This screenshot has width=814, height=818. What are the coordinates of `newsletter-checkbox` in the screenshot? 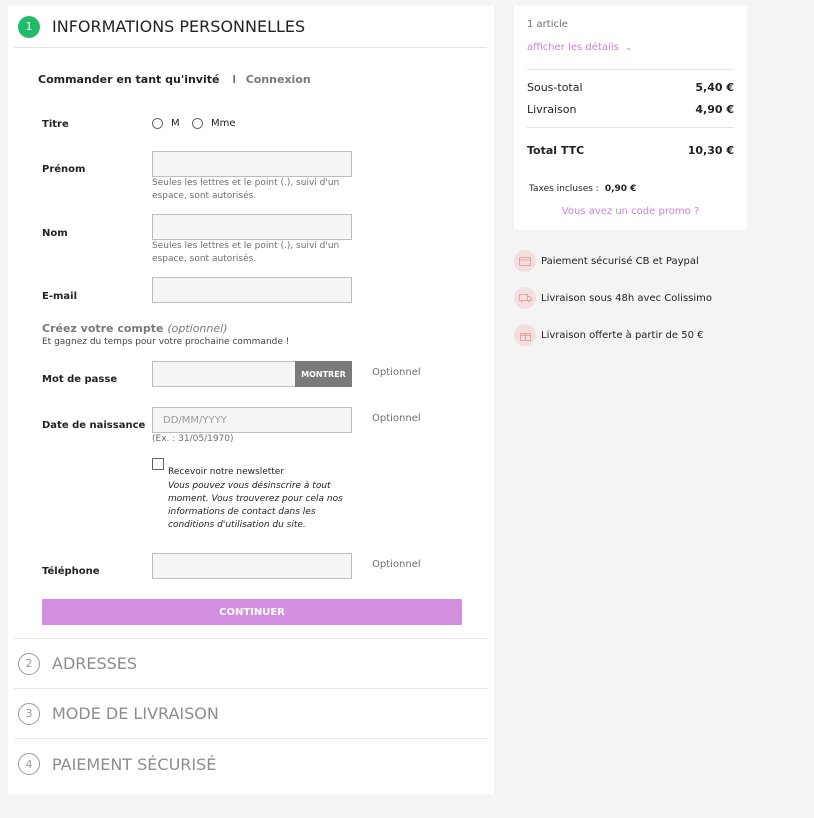 It's located at (158, 464).